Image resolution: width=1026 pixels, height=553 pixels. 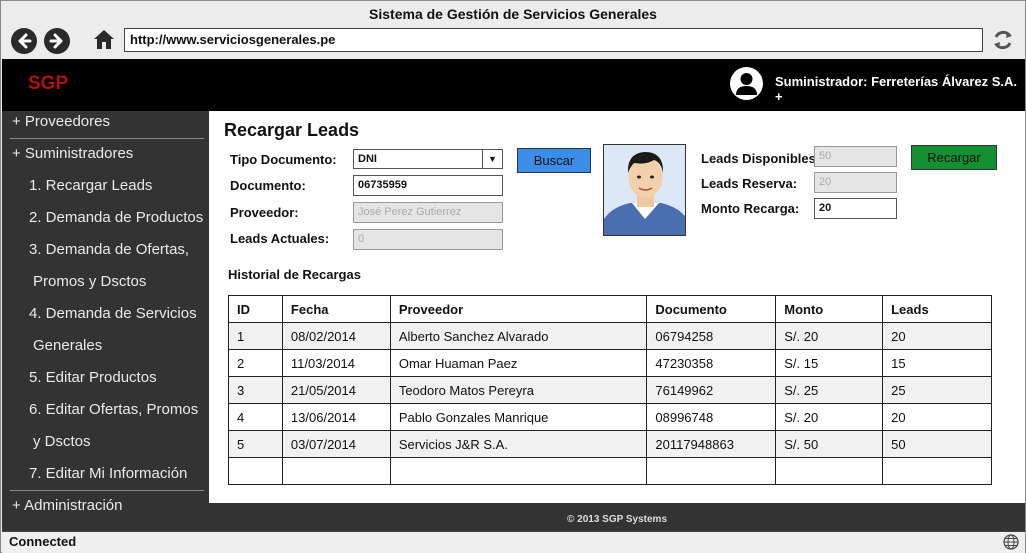 What do you see at coordinates (57, 41) in the screenshot?
I see `forward-icon` at bounding box center [57, 41].